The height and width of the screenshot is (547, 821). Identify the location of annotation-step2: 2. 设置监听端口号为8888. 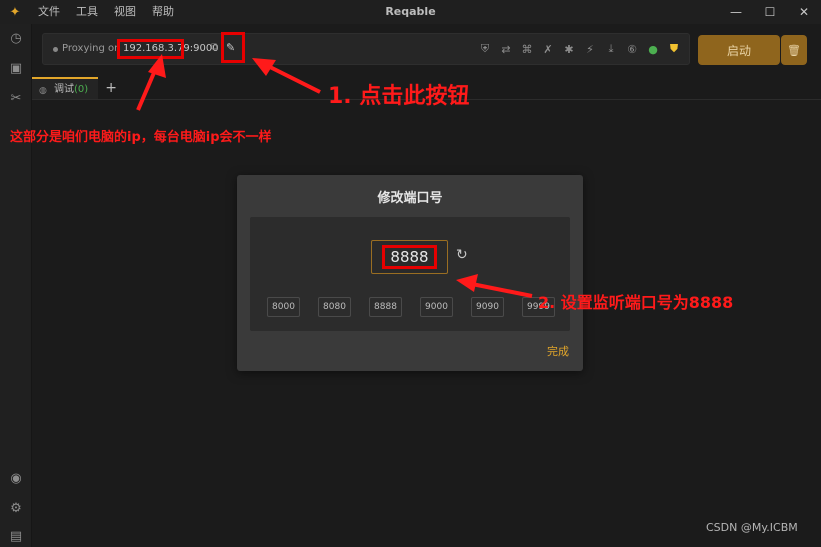
(636, 302).